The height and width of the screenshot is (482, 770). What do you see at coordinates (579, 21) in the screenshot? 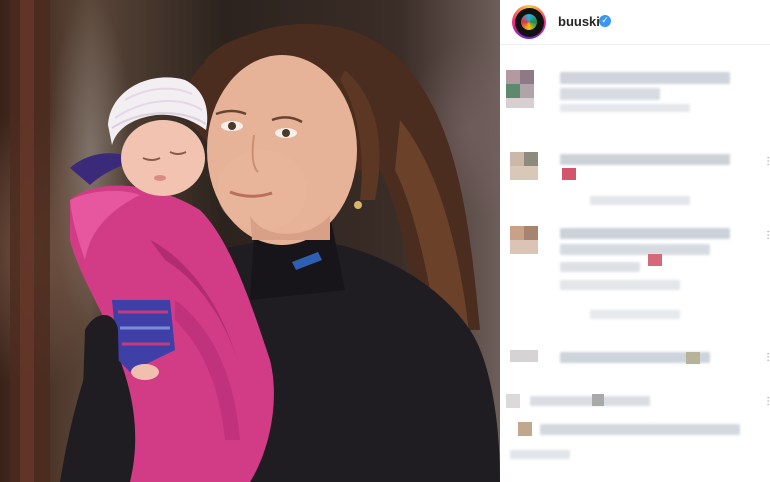
I see `username-link: buuski` at bounding box center [579, 21].